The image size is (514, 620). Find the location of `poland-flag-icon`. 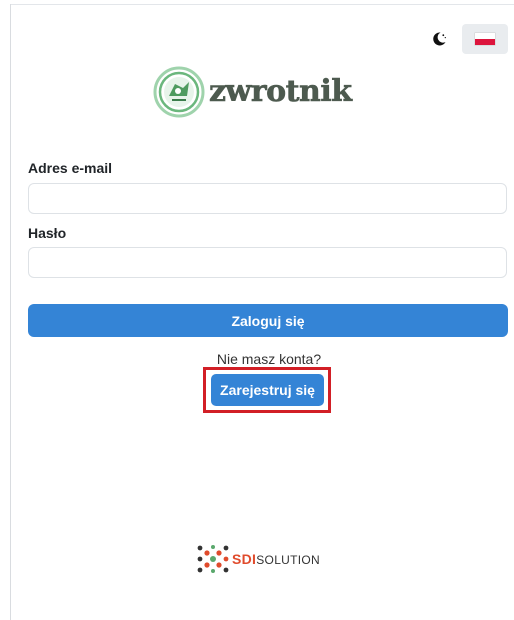

poland-flag-icon is located at coordinates (485, 39).